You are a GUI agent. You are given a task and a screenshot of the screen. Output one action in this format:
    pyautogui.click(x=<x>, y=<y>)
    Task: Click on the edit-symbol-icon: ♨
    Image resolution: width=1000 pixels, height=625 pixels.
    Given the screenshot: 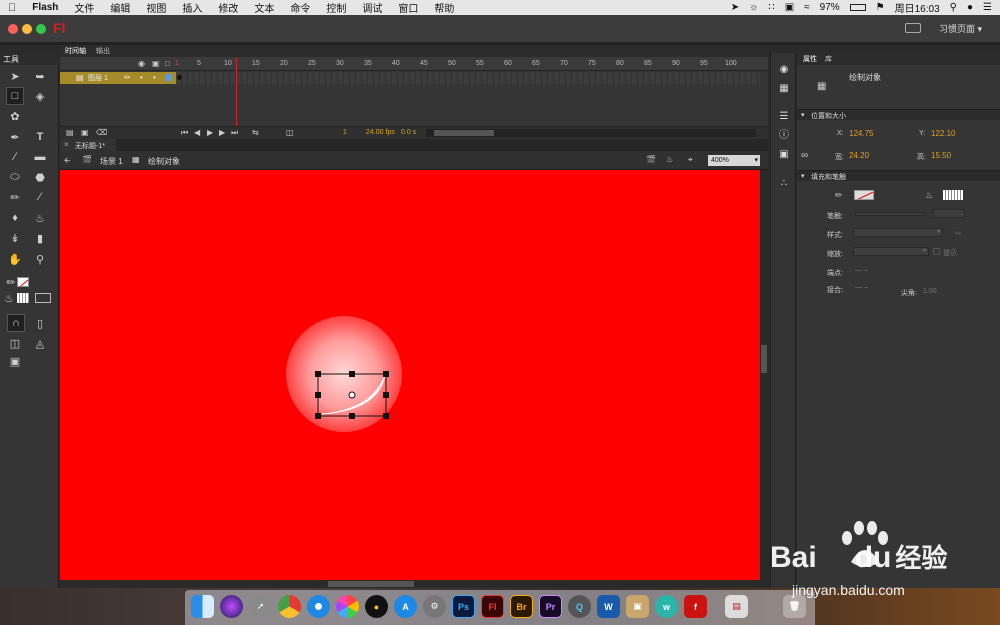 What is the action you would take?
    pyautogui.click(x=669, y=159)
    